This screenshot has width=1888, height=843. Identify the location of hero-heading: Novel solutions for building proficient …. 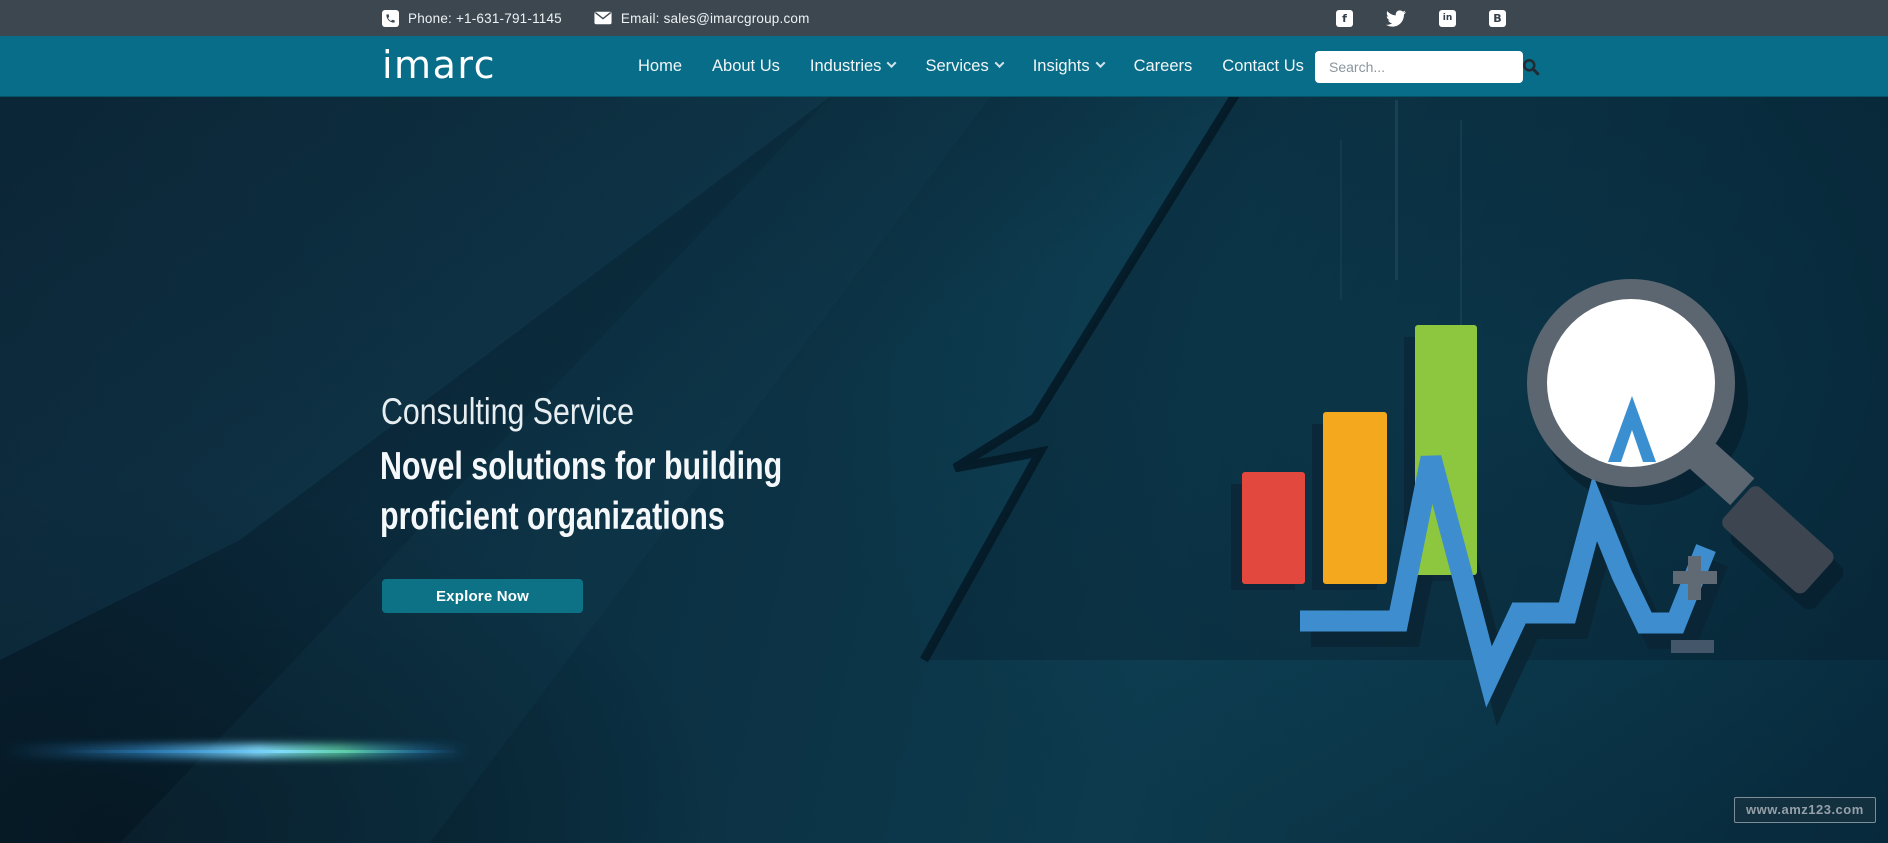
(581, 492).